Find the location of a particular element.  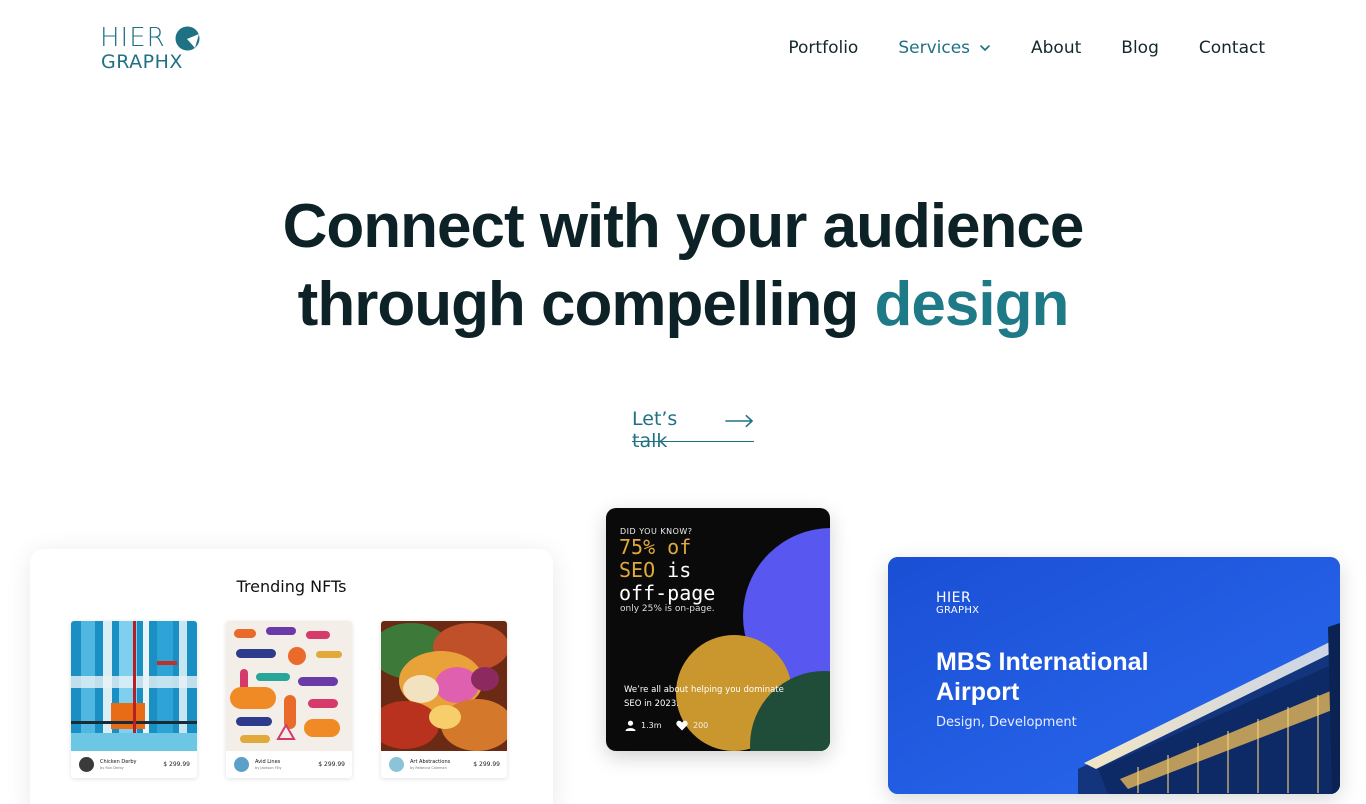

hero-line-1: Connect with your audience is located at coordinates (683, 226).